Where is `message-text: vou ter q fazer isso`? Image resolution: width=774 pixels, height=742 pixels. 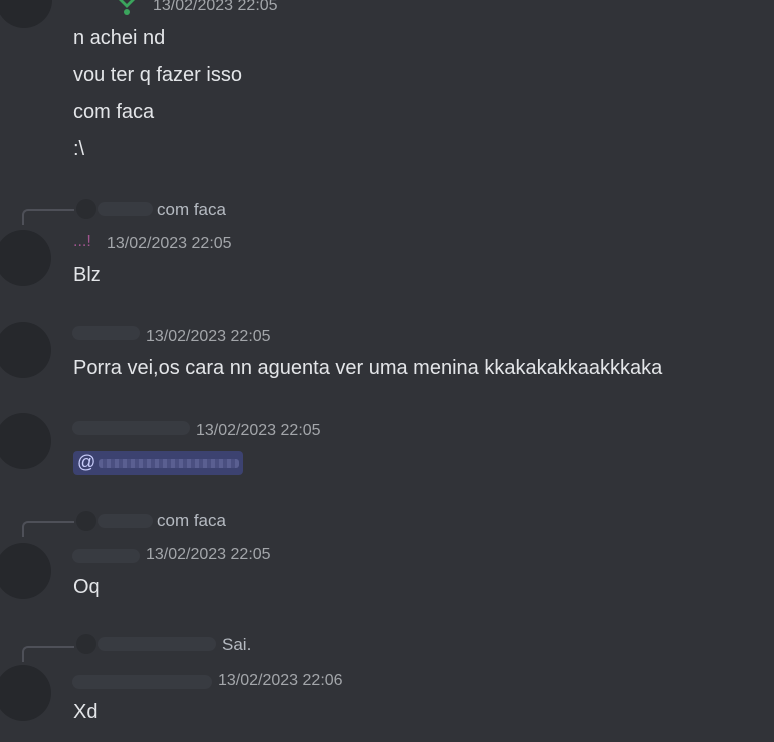 message-text: vou ter q fazer isso is located at coordinates (157, 75).